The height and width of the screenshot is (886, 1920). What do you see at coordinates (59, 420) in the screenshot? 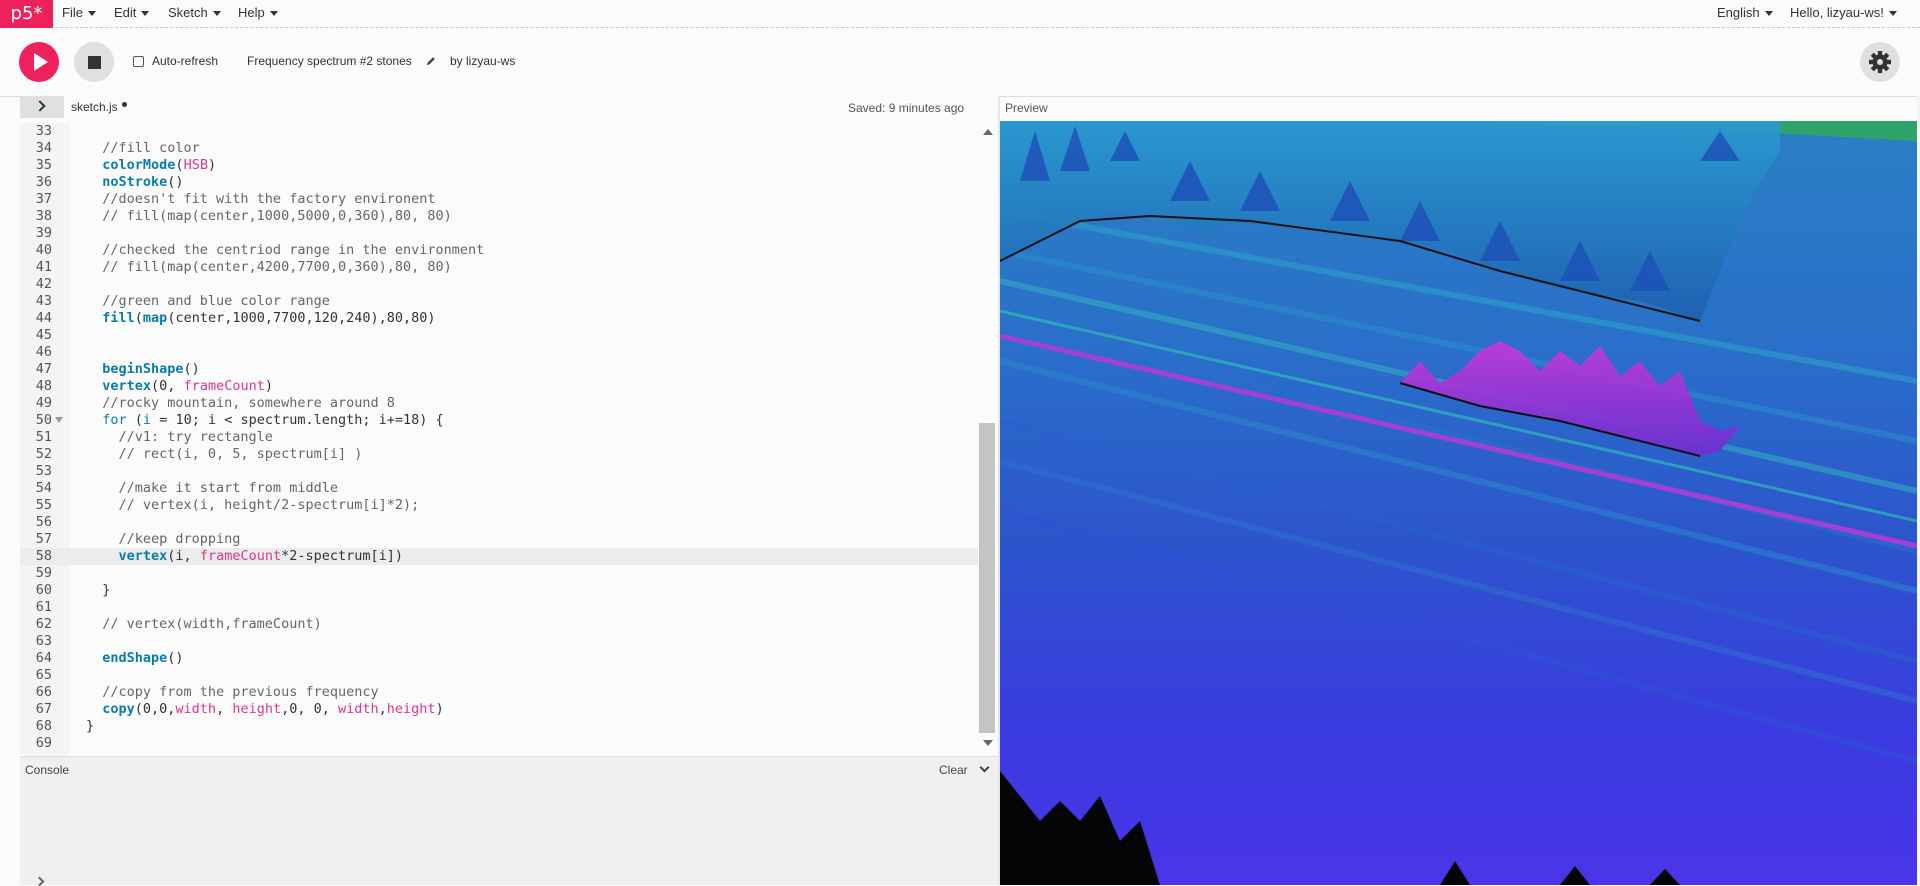
I see `fold-arrow-icon` at bounding box center [59, 420].